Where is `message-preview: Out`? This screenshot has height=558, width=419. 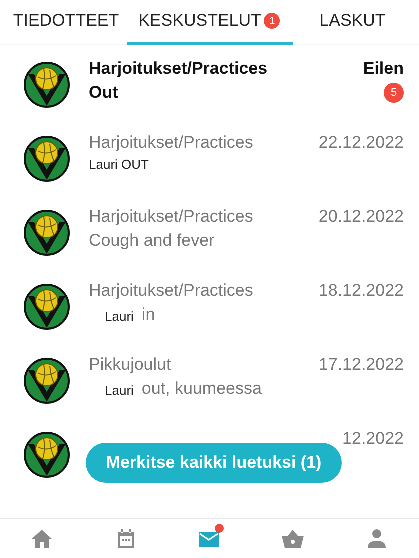
message-preview: Out is located at coordinates (103, 93).